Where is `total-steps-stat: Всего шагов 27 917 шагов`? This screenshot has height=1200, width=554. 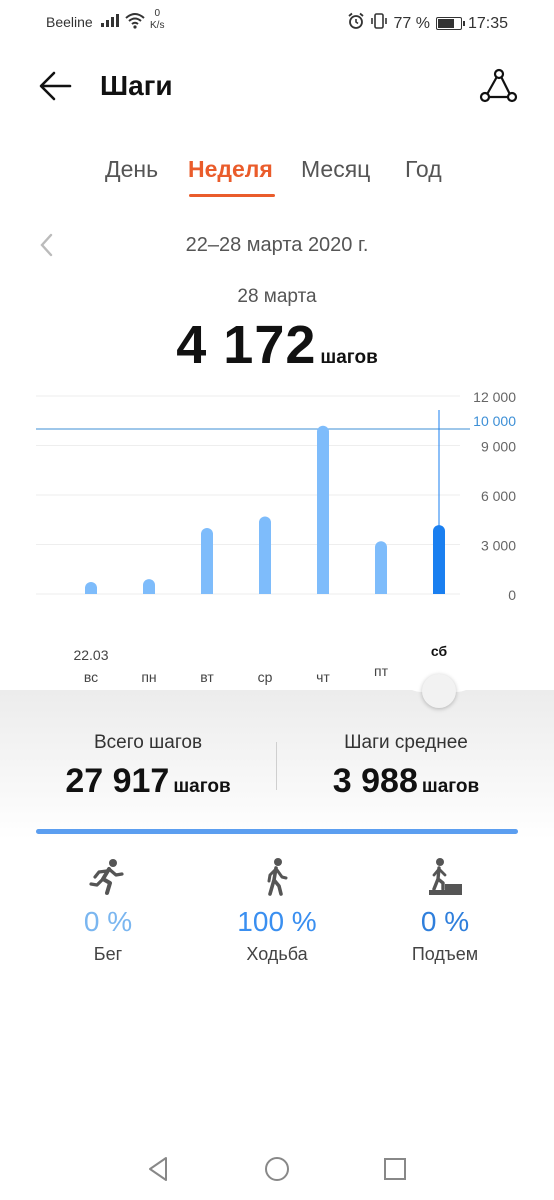 total-steps-stat: Всего шагов 27 917 шагов is located at coordinates (148, 766).